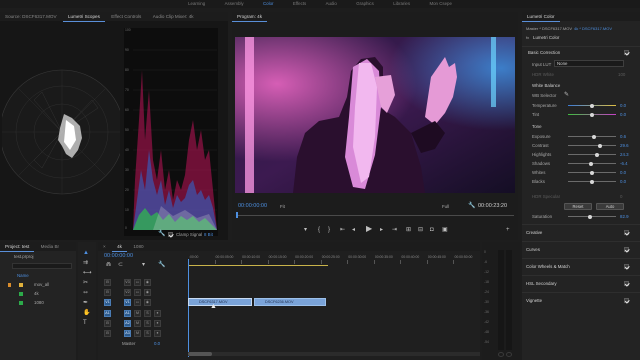 The height and width of the screenshot is (360, 640). Describe the element at coordinates (626, 52) in the screenshot. I see `basic-correction-checkbox` at that location.